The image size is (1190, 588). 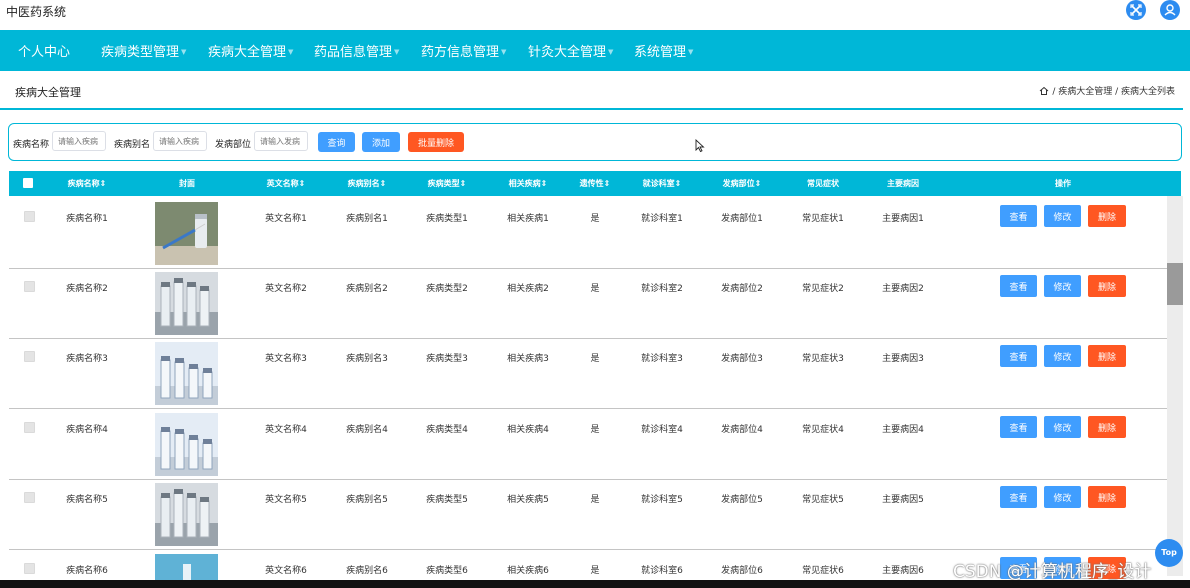 I want to click on nav-item-personal-center: 个人中心, so click(x=44, y=50).